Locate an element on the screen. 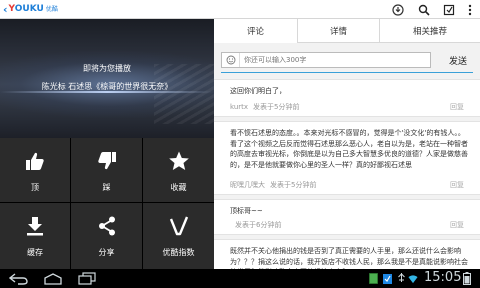 This screenshot has width=480, height=288. tab-related: 相关推荐 is located at coordinates (430, 31).